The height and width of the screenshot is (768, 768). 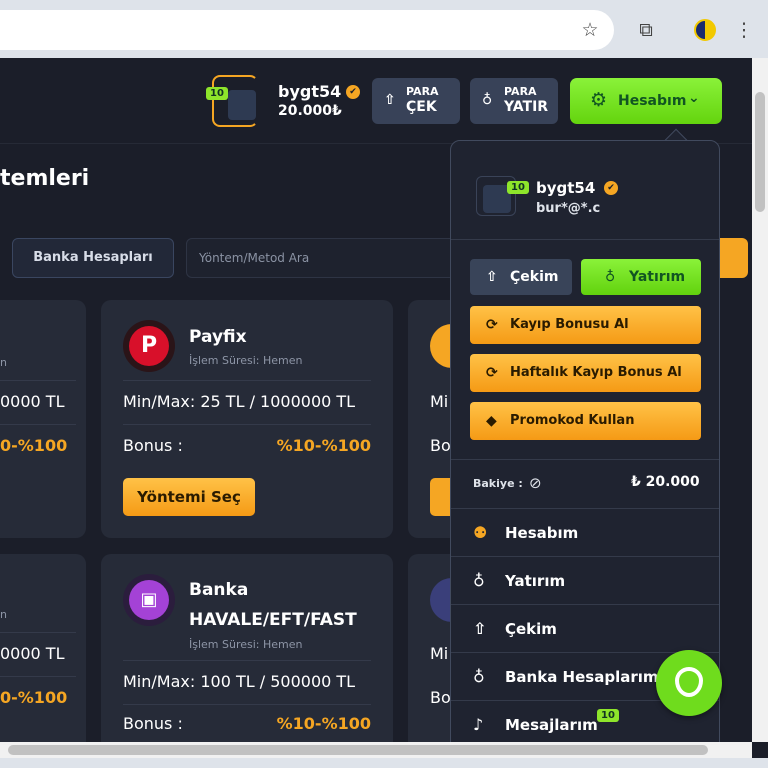 I want to click on para-yatir-line2: YATIR, so click(x=526, y=107).